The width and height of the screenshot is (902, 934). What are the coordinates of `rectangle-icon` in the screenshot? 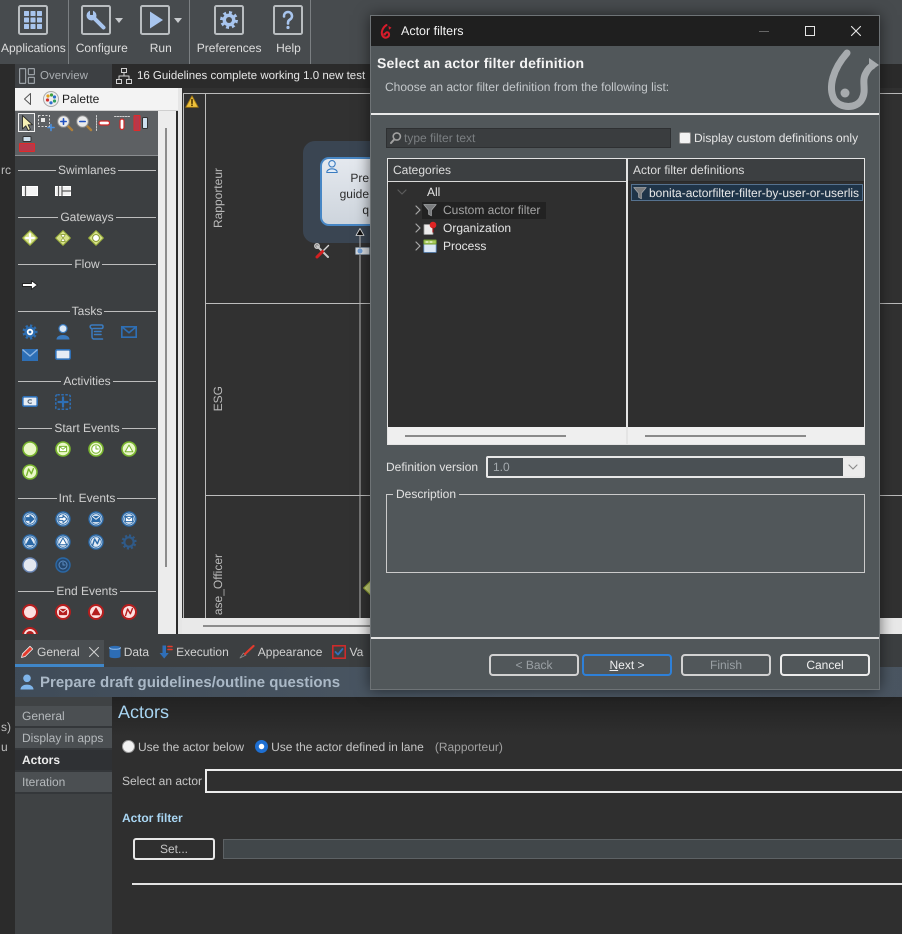 It's located at (63, 354).